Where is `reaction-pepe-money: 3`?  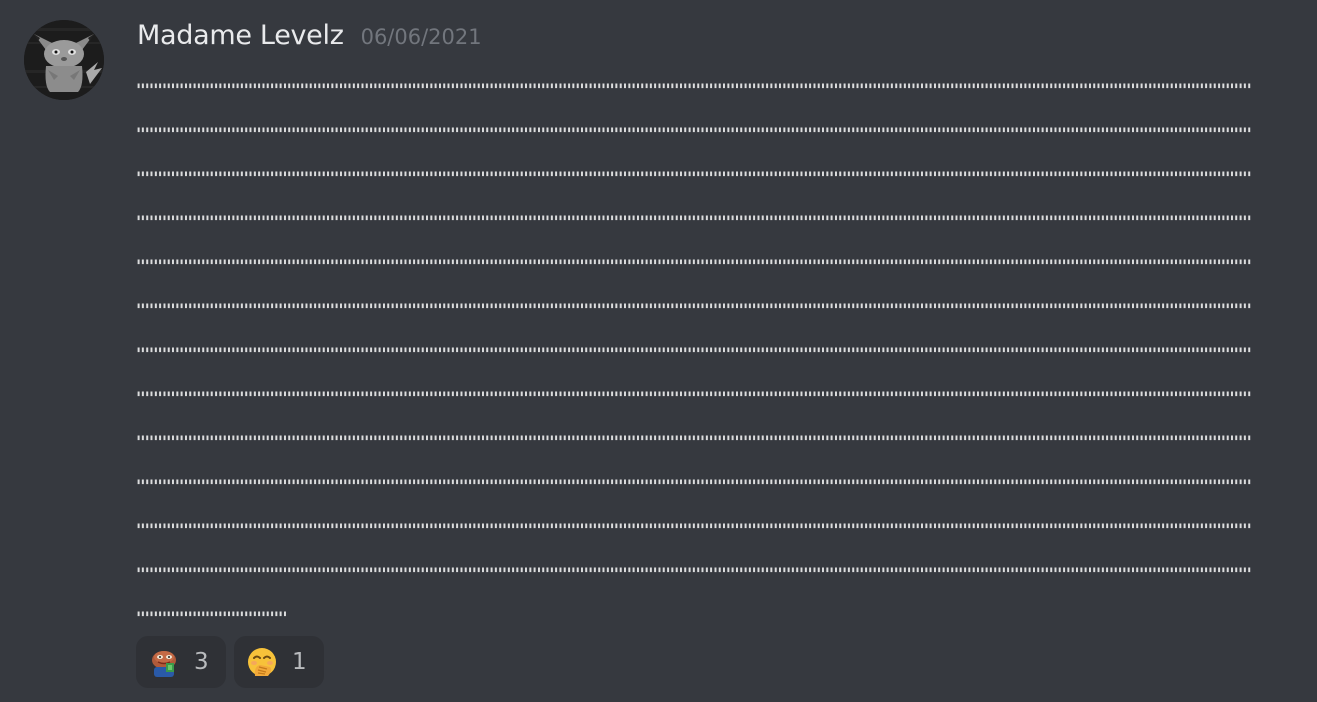 reaction-pepe-money: 3 is located at coordinates (181, 662).